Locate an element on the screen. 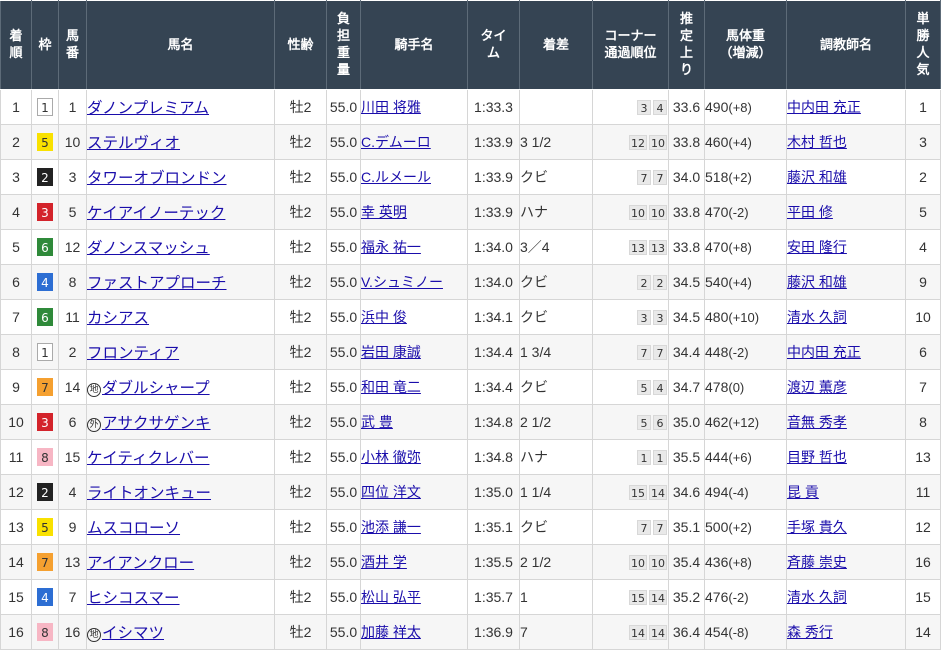 This screenshot has height=659, width=941. horse-name-link: ステルヴィオ is located at coordinates (134, 143).